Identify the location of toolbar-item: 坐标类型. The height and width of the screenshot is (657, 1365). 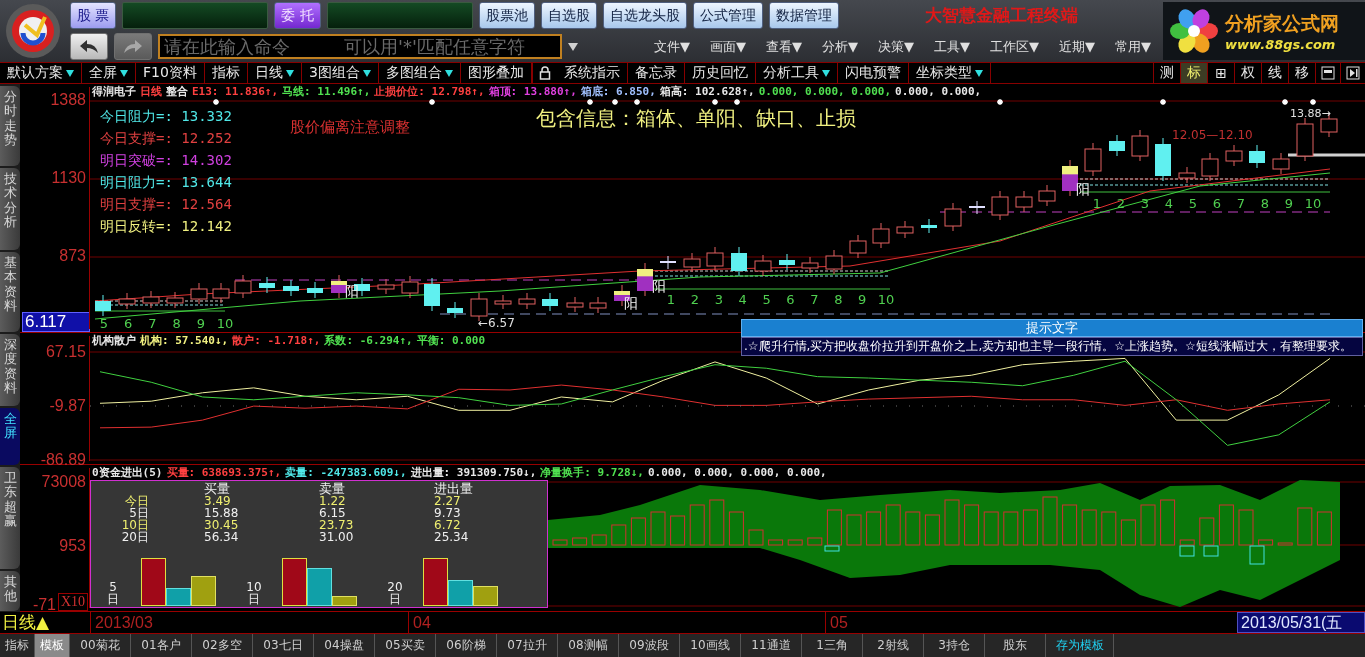
(949, 73).